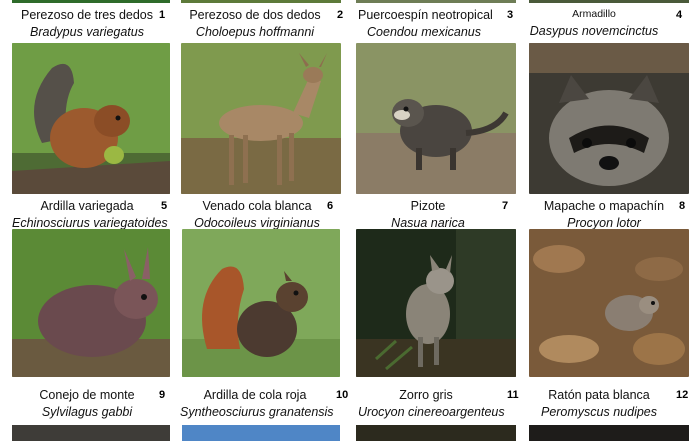 The image size is (700, 441). Describe the element at coordinates (604, 214) in the screenshot. I see `caption-8: Mapache o mapachín Procyon lotor` at that location.